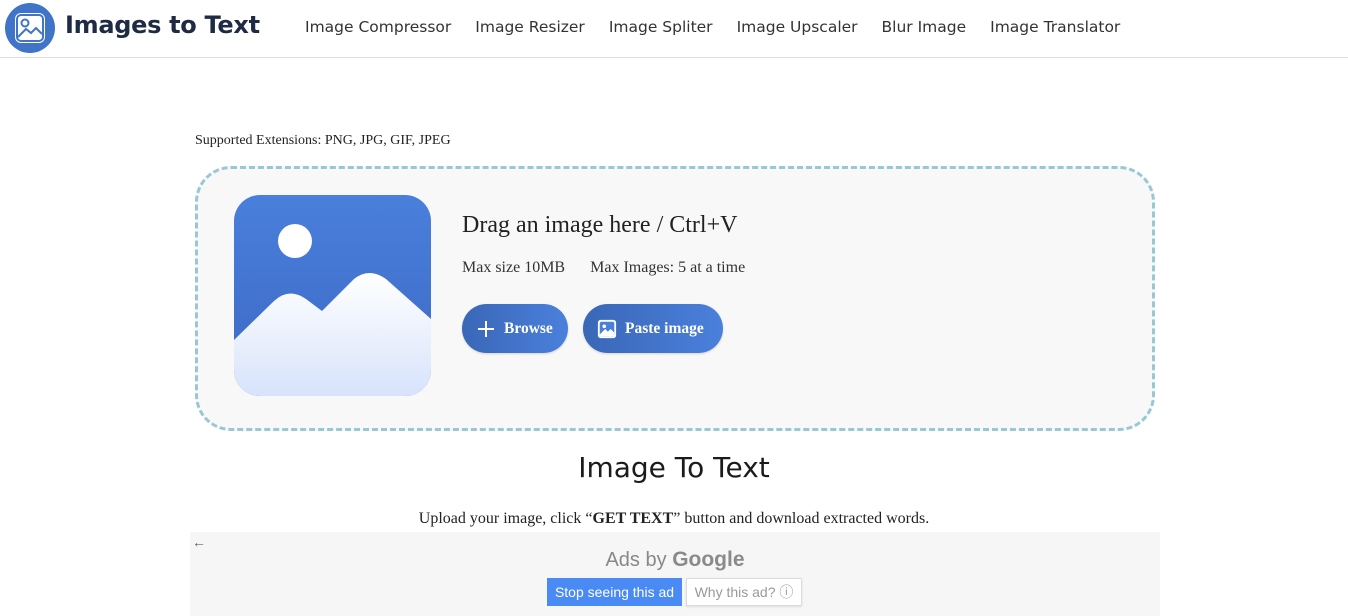 This screenshot has width=1348, height=616. I want to click on browse-button: Browse, so click(515, 328).